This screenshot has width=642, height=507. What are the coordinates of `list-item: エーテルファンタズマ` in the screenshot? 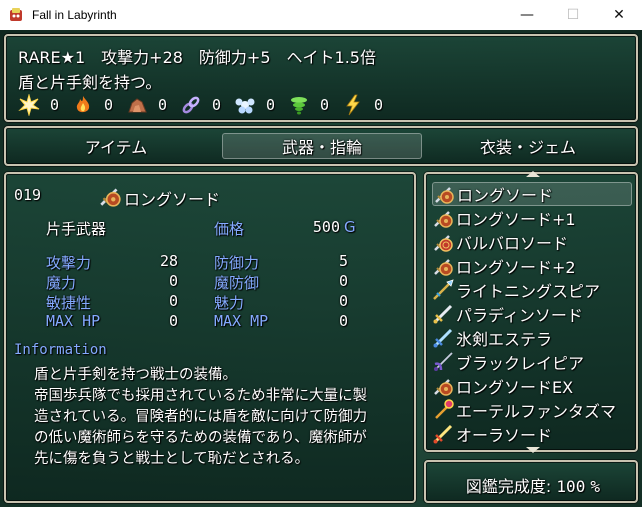 It's located at (532, 410).